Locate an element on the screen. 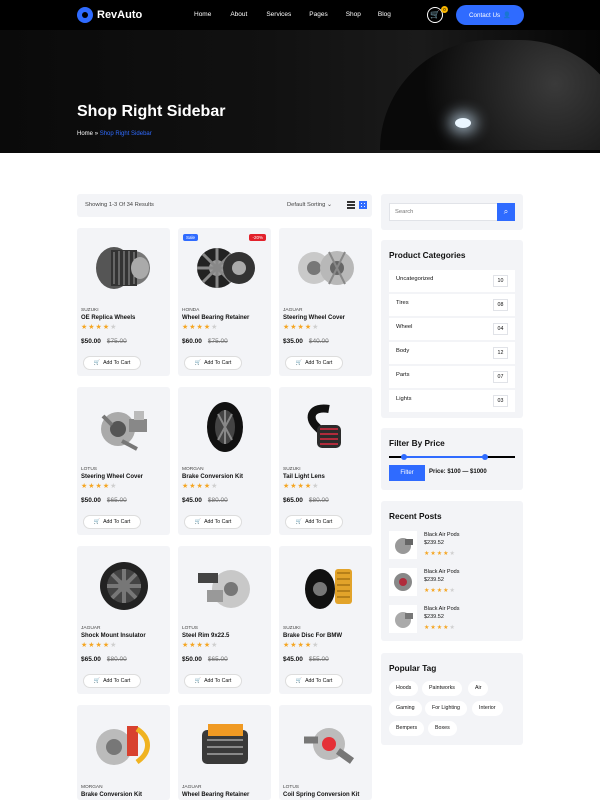 The width and height of the screenshot is (600, 800). main-nav: Home About Services Pages Shop Blog is located at coordinates (292, 14).